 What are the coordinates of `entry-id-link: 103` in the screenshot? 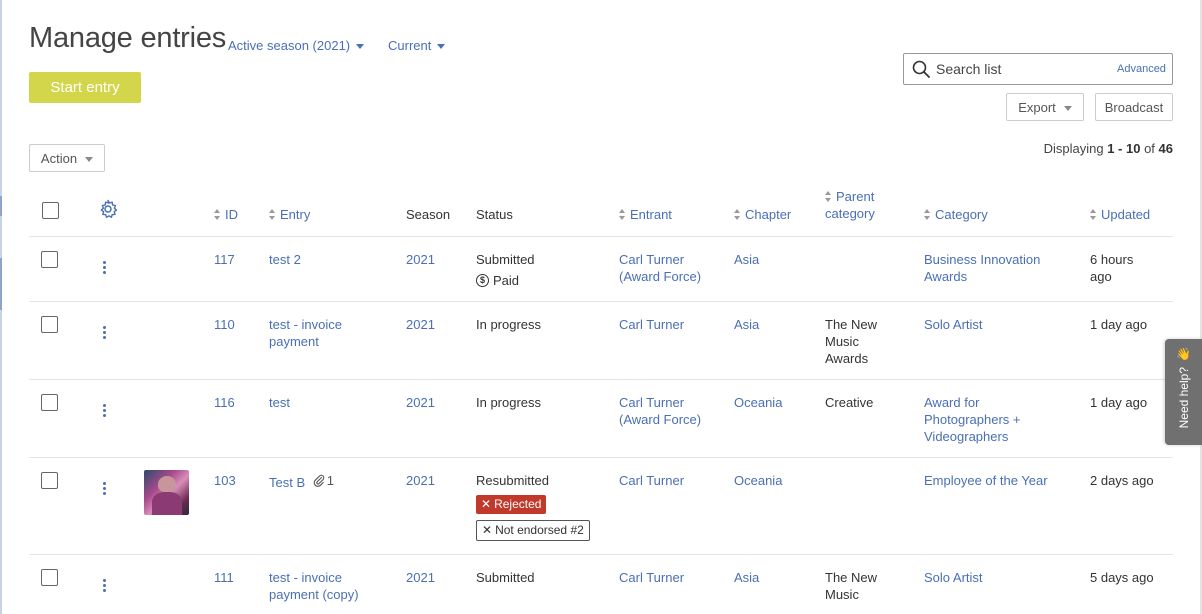 It's located at (225, 480).